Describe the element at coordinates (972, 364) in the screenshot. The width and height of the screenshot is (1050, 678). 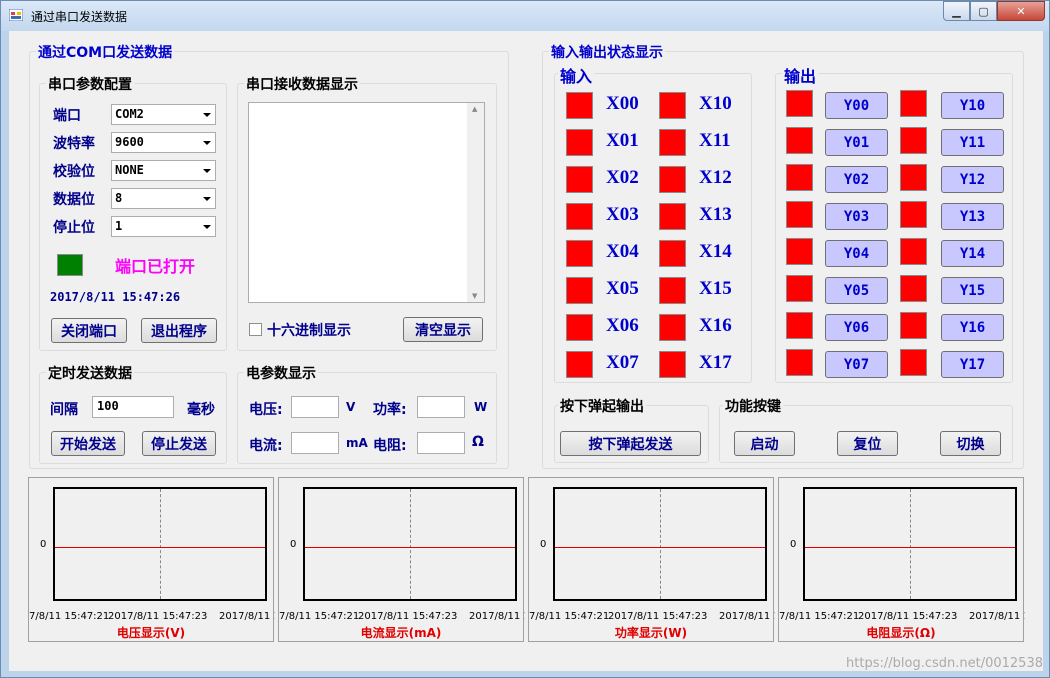
I see `output-button: Y17` at that location.